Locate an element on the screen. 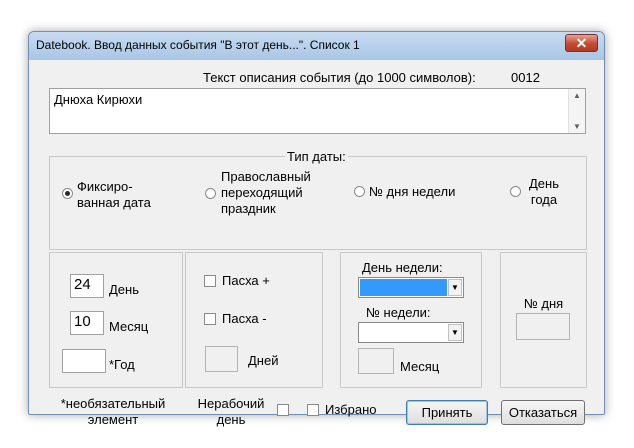 Image resolution: width=634 pixels, height=448 pixels. radio-fixed-date-label: Фиксиро- ванная дата is located at coordinates (114, 195).